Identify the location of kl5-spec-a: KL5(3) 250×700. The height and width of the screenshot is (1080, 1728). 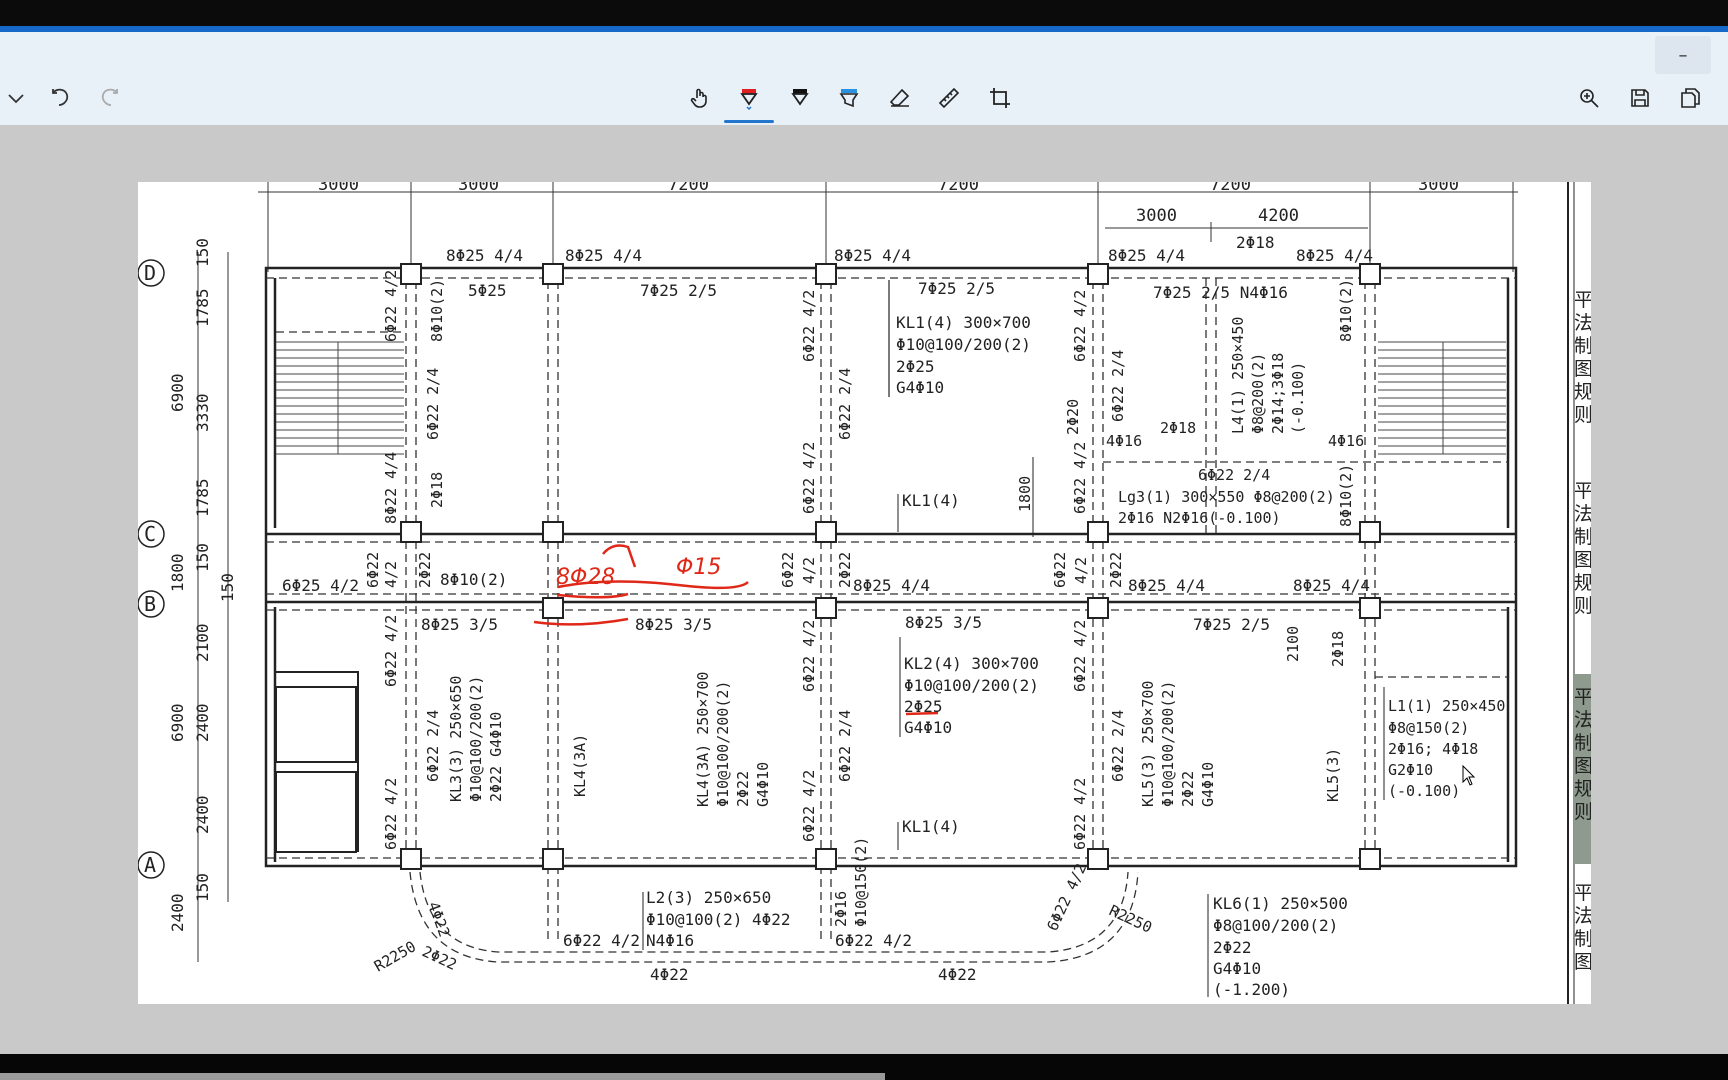
(1148, 744).